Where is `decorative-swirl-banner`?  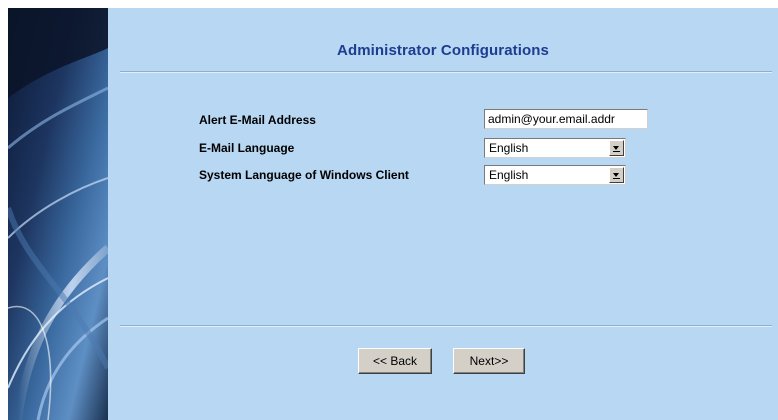 decorative-swirl-banner is located at coordinates (58, 214).